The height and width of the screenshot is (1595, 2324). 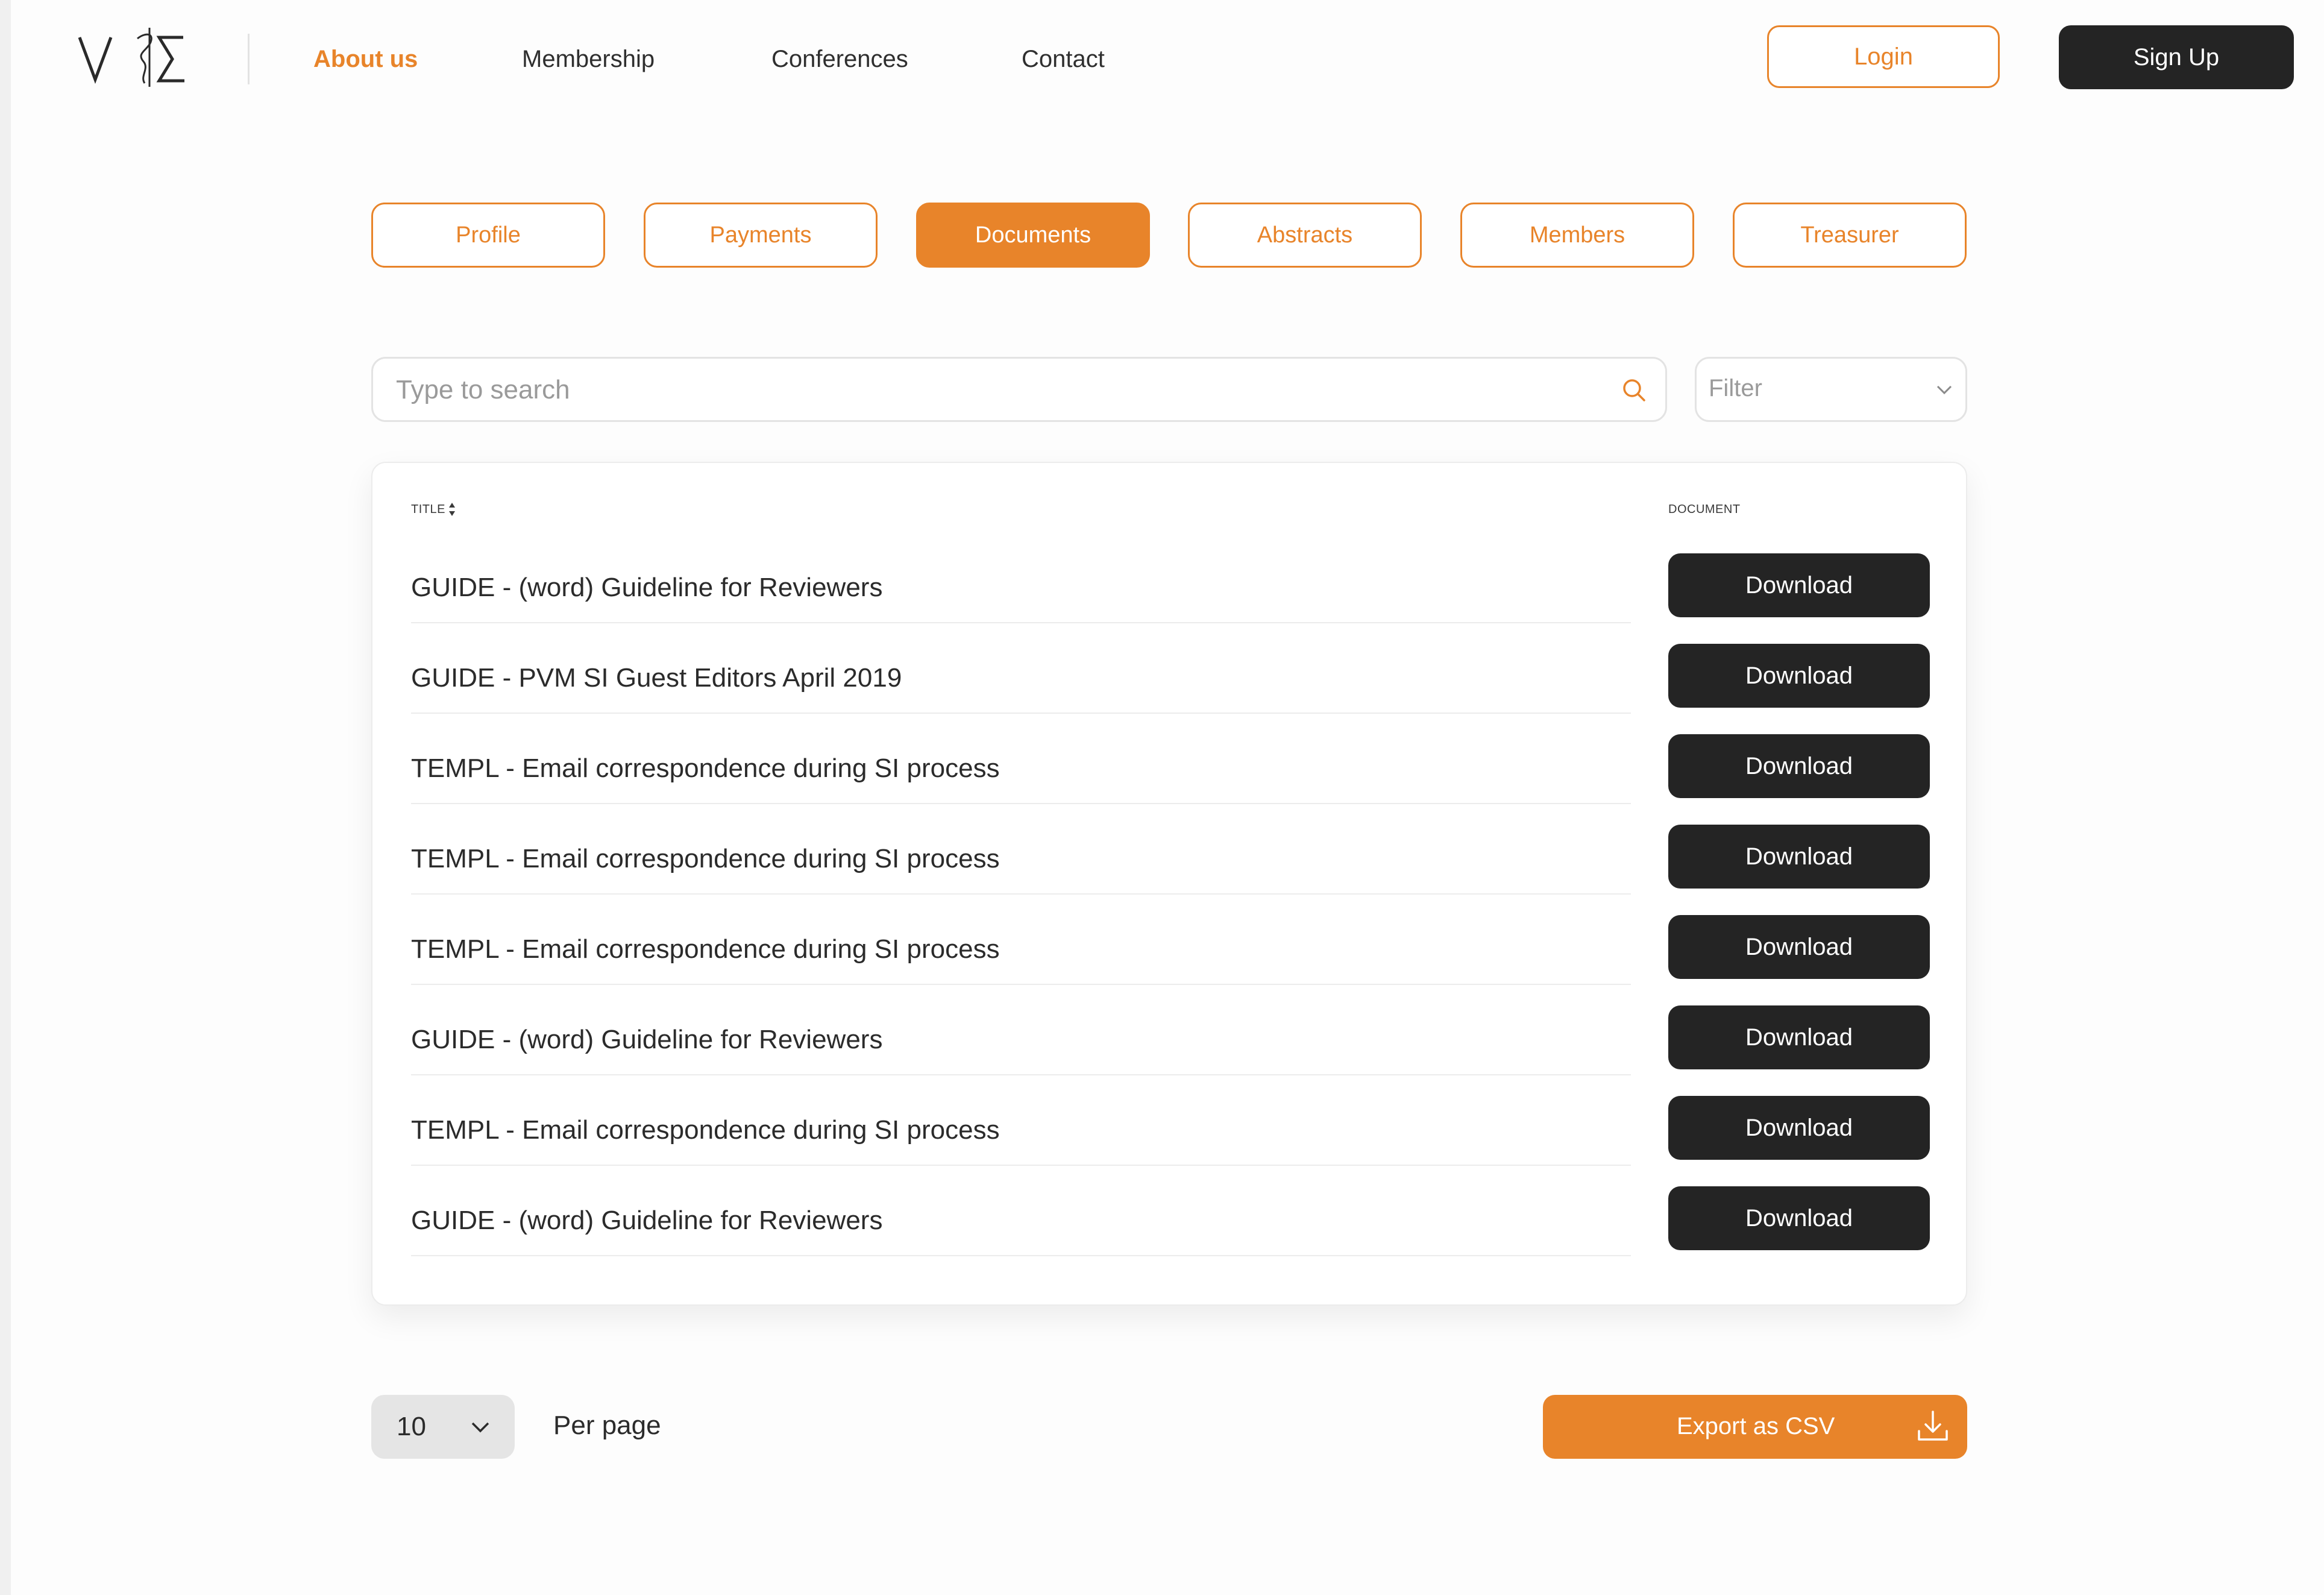 I want to click on search-input, so click(x=986, y=390).